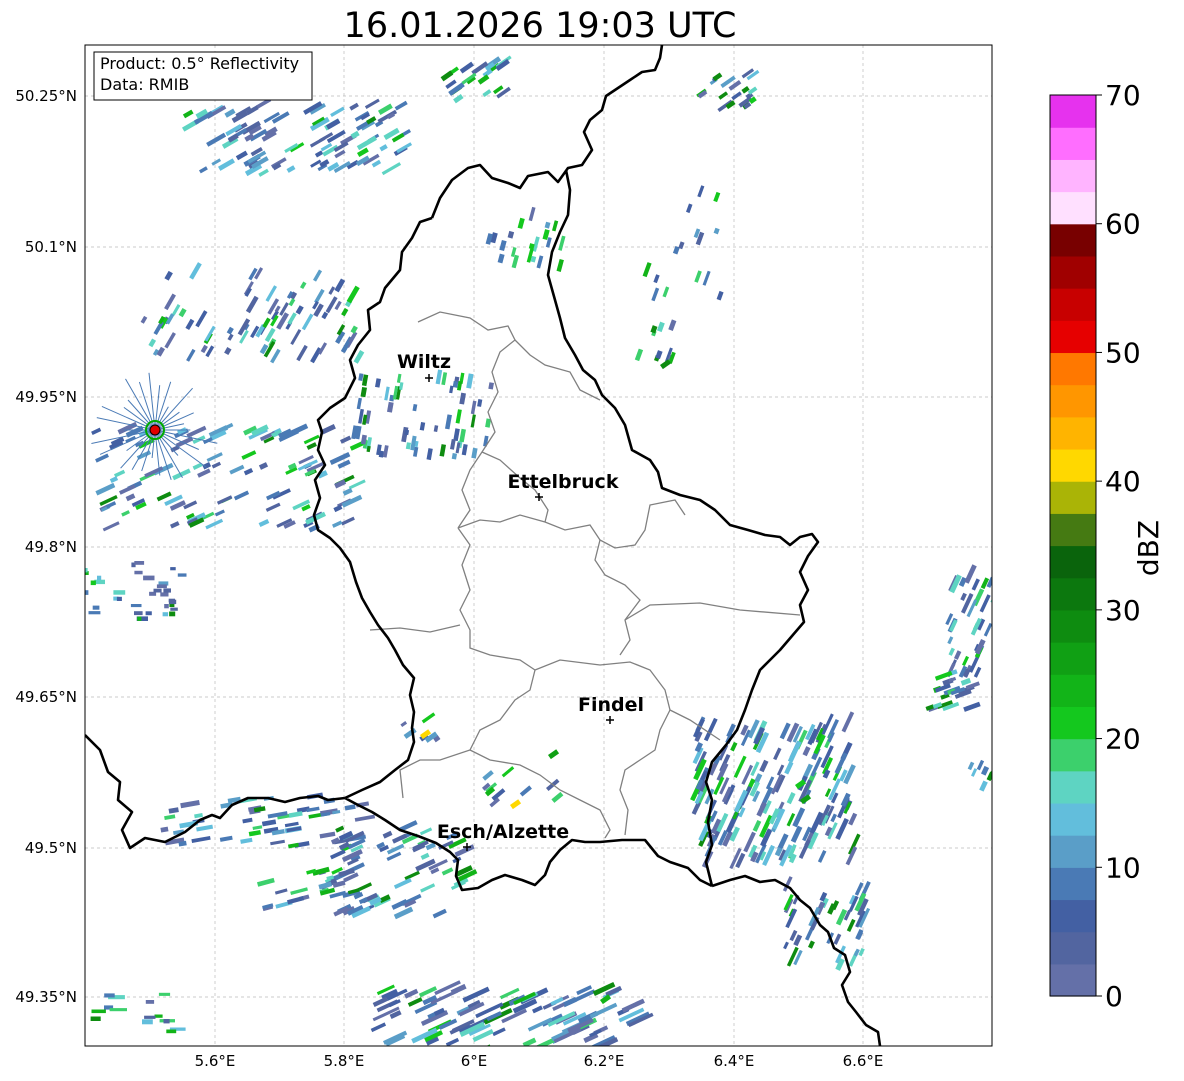 The width and height of the screenshot is (1184, 1081). I want to click on colorbar-tick-label: 60, so click(1123, 224).